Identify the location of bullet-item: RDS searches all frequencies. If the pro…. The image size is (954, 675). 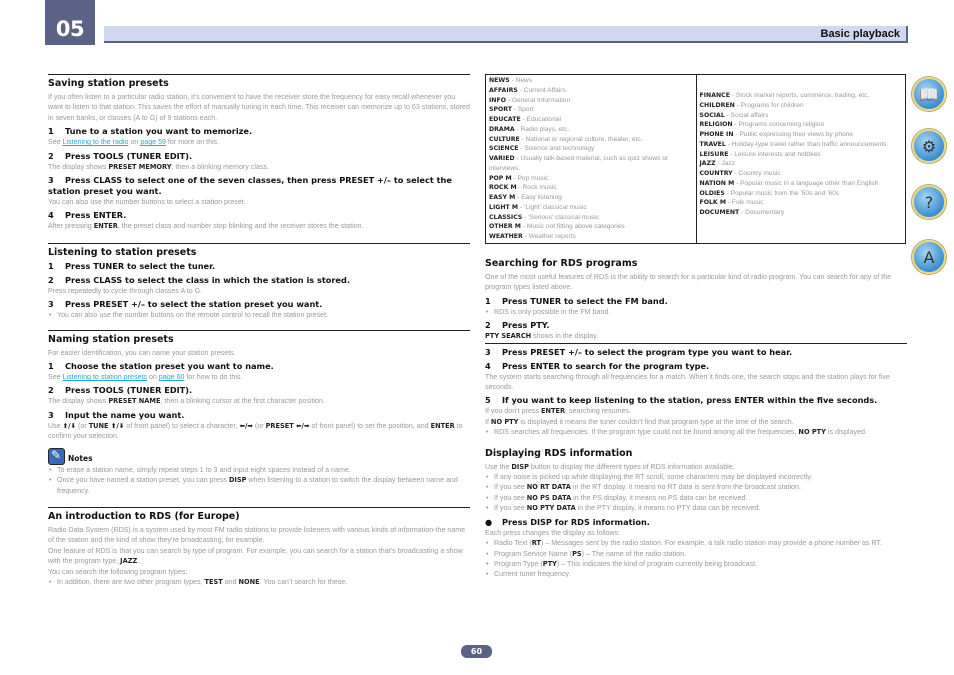
(696, 432).